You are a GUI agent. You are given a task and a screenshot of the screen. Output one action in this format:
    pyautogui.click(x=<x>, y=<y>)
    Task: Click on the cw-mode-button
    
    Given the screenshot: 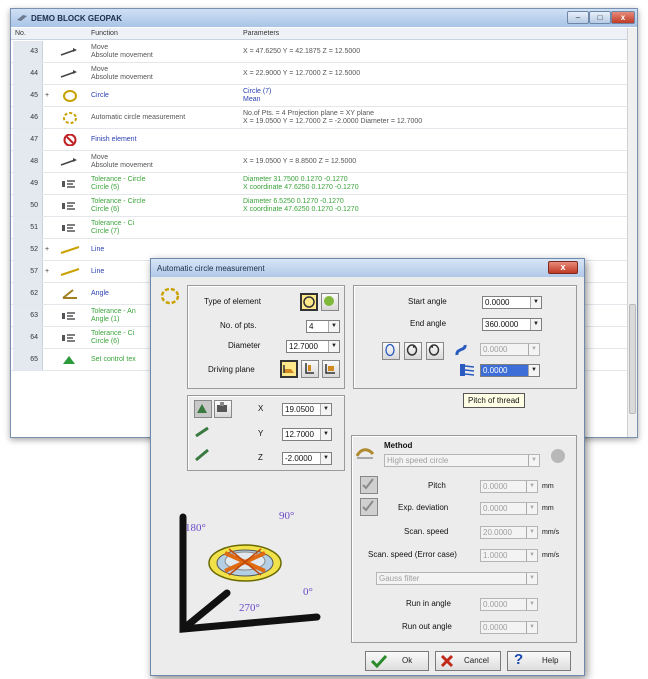 What is the action you would take?
    pyautogui.click(x=413, y=351)
    